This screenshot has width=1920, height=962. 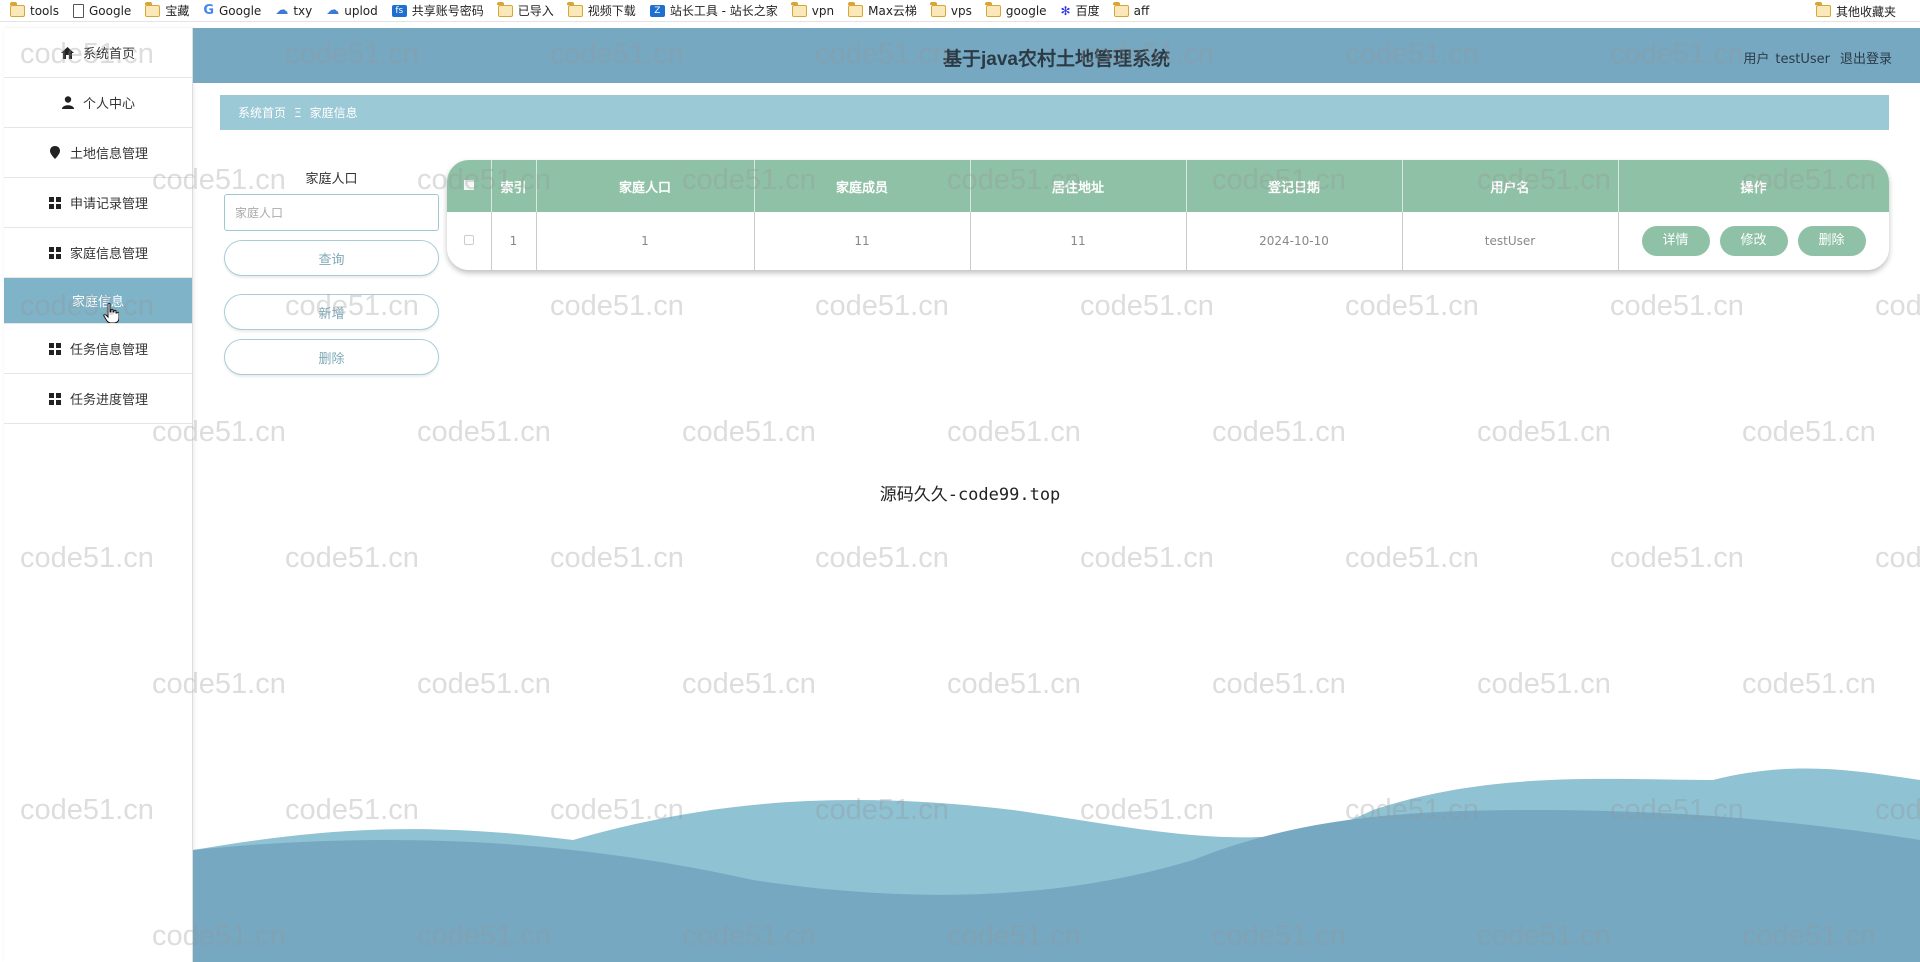 I want to click on delete-button: 删除, so click(x=1831, y=240).